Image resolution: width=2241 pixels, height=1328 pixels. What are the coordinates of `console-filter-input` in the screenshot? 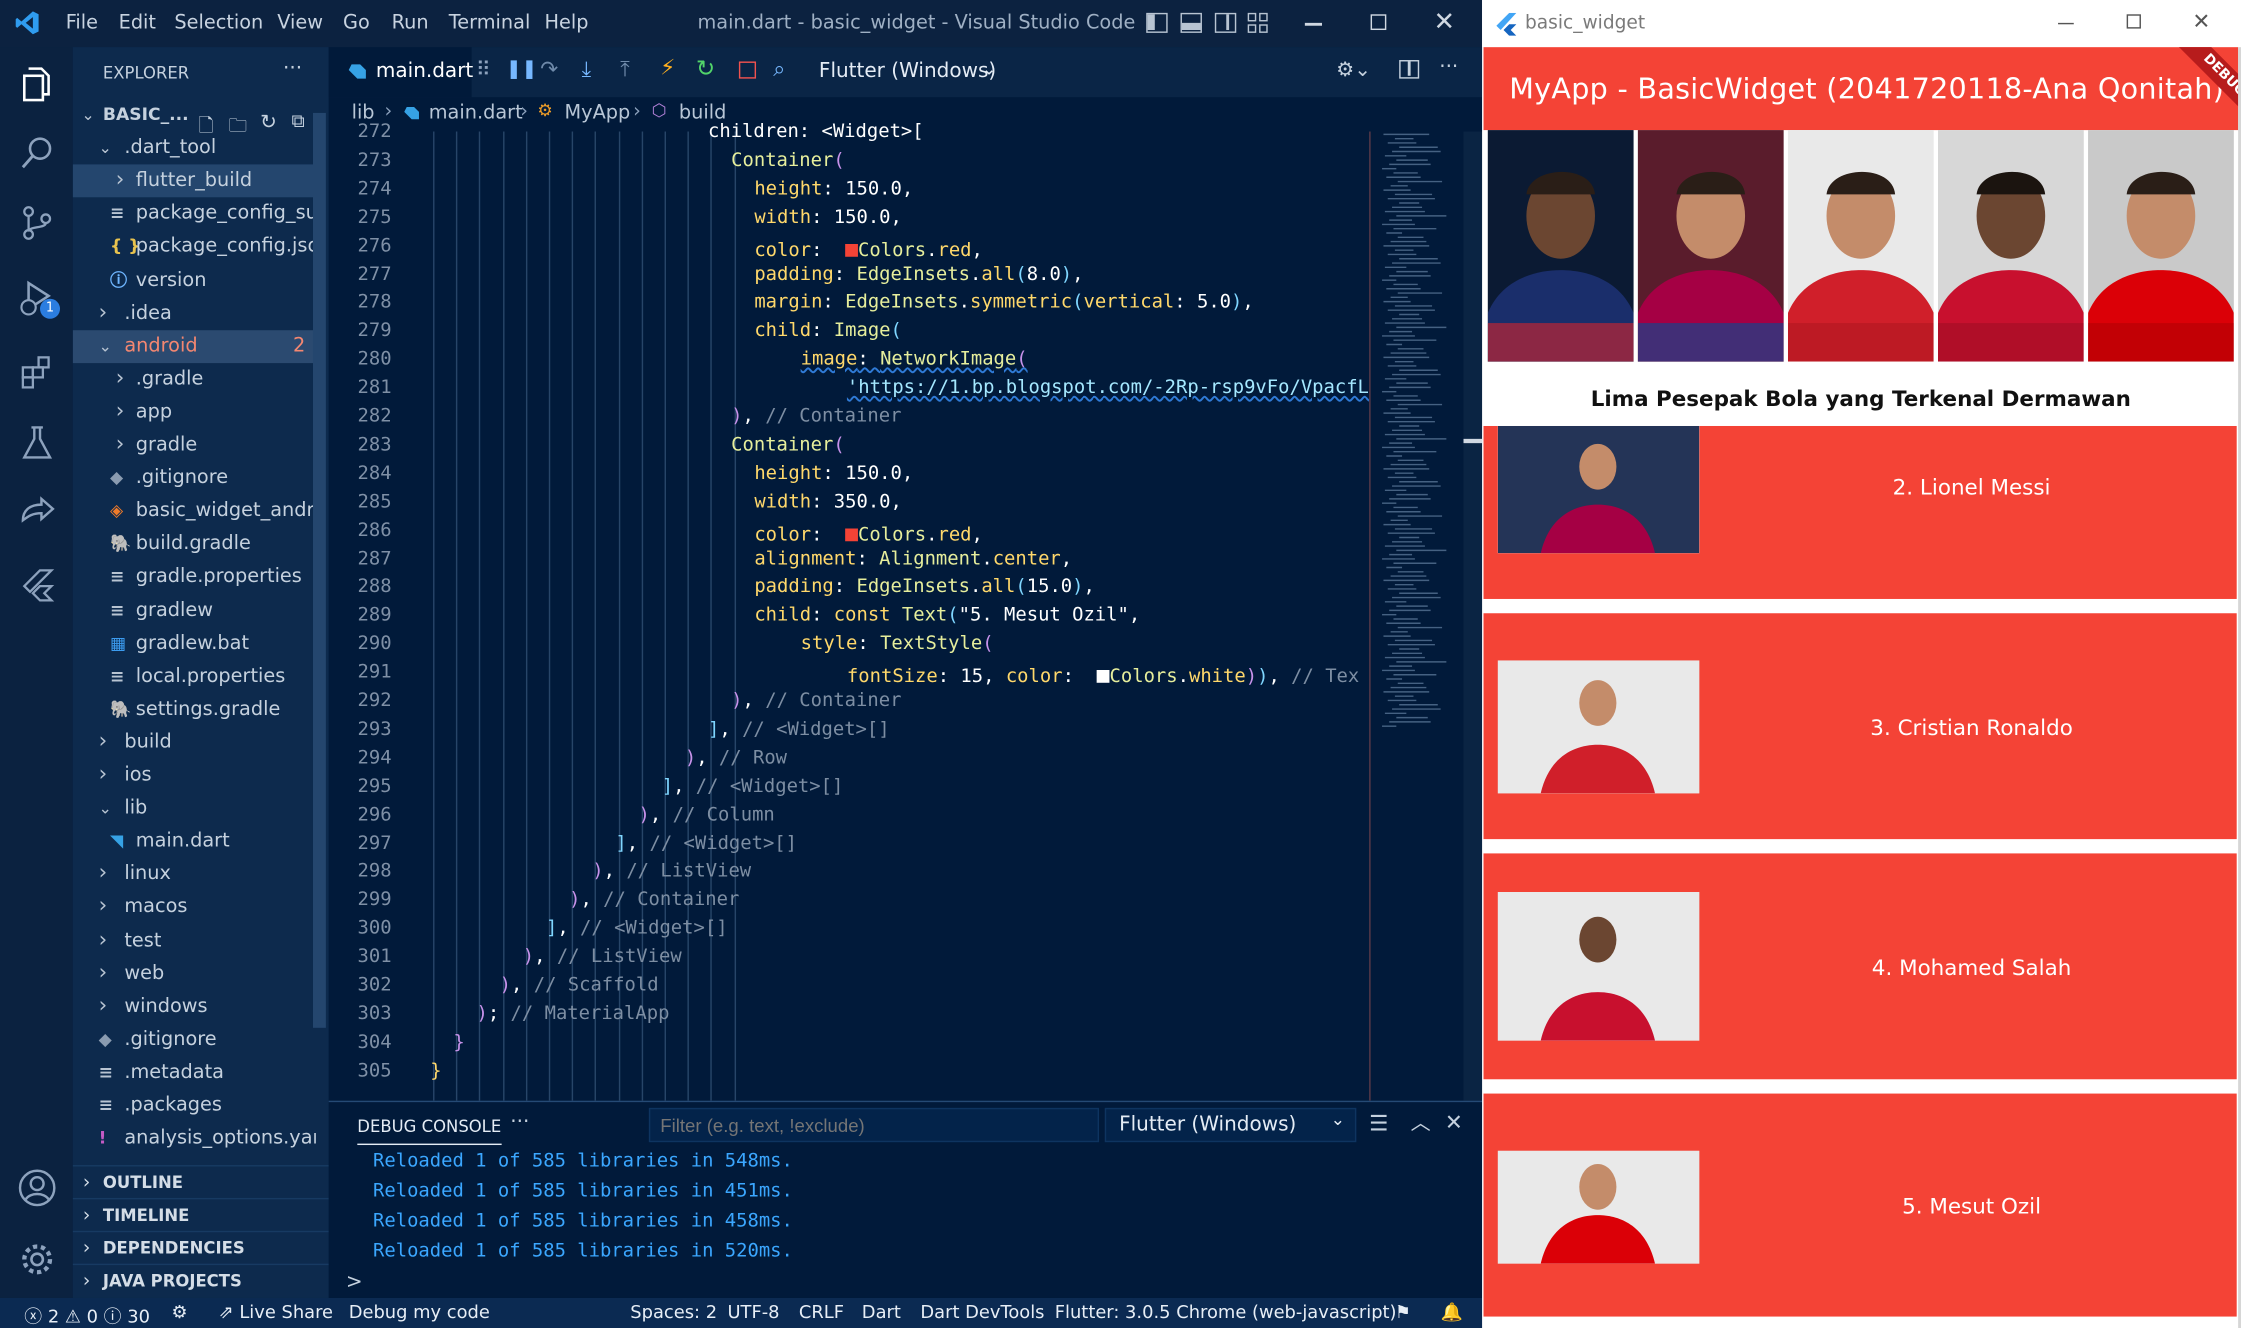 It's located at (874, 1125).